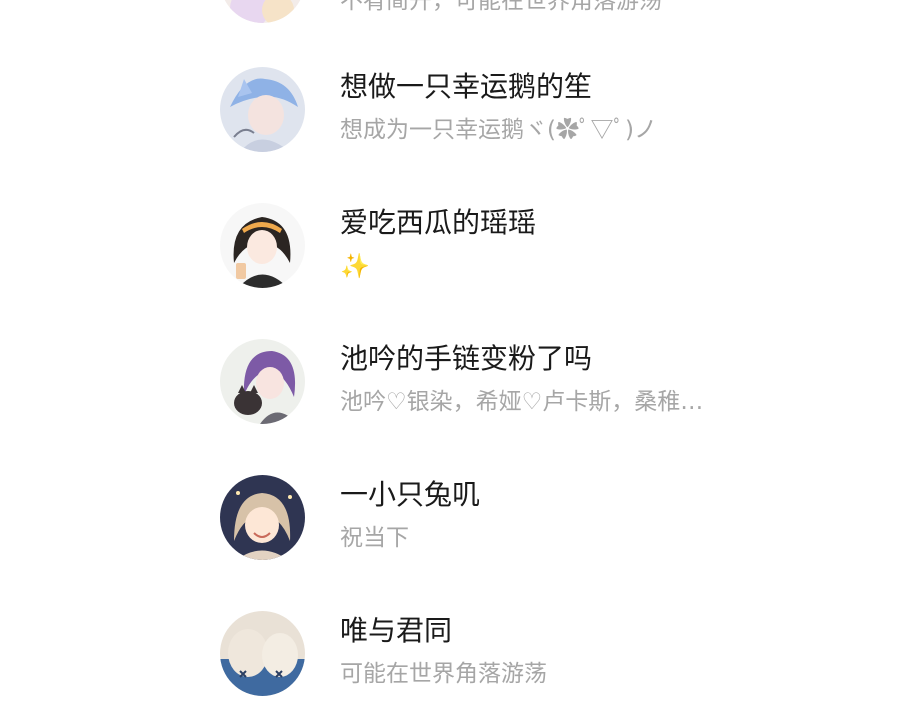  Describe the element at coordinates (466, 86) in the screenshot. I see `friend-name: 想做一只幸运鹅的笙` at that location.